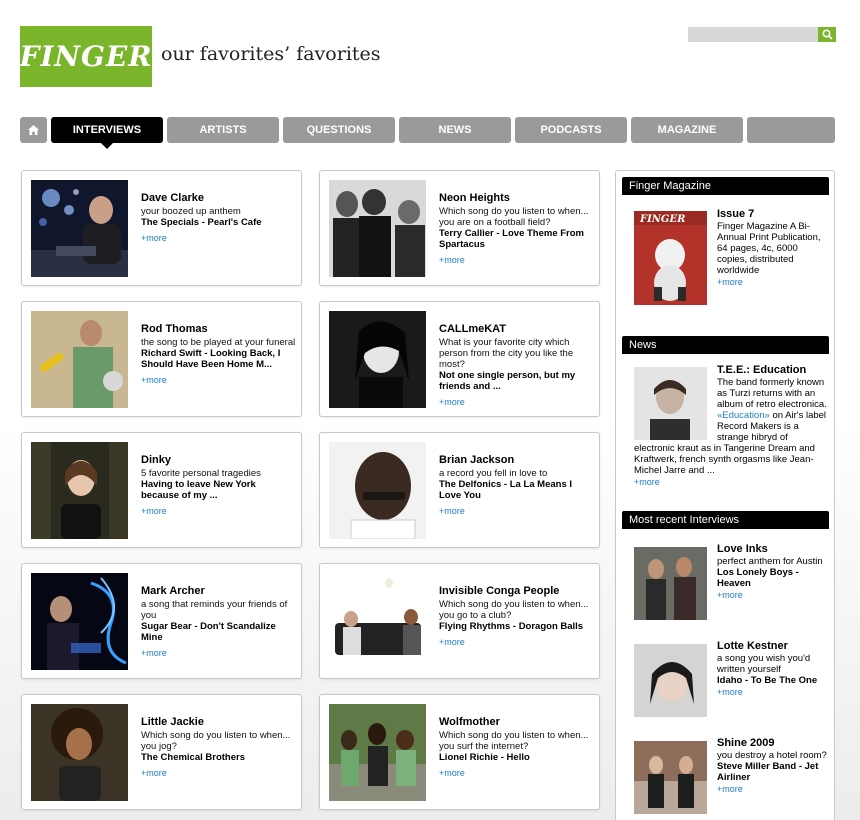 Image resolution: width=860 pixels, height=820 pixels. I want to click on search-icon, so click(827, 34).